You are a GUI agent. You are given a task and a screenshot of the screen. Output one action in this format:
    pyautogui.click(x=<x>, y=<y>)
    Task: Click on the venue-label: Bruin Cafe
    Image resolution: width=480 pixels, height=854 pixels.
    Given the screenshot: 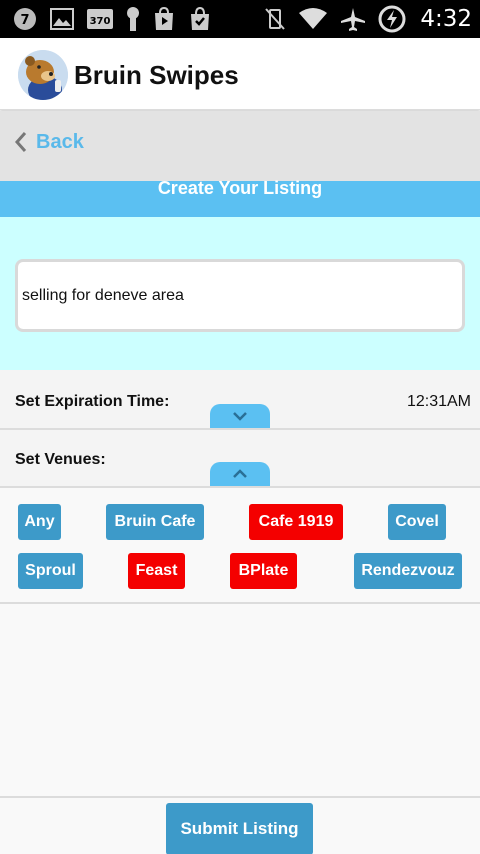 What is the action you would take?
    pyautogui.click(x=155, y=521)
    